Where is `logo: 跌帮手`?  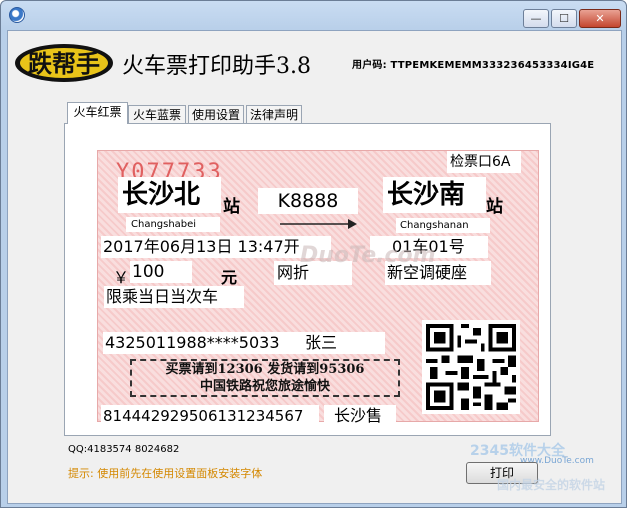
logo: 跌帮手 is located at coordinates (64, 63).